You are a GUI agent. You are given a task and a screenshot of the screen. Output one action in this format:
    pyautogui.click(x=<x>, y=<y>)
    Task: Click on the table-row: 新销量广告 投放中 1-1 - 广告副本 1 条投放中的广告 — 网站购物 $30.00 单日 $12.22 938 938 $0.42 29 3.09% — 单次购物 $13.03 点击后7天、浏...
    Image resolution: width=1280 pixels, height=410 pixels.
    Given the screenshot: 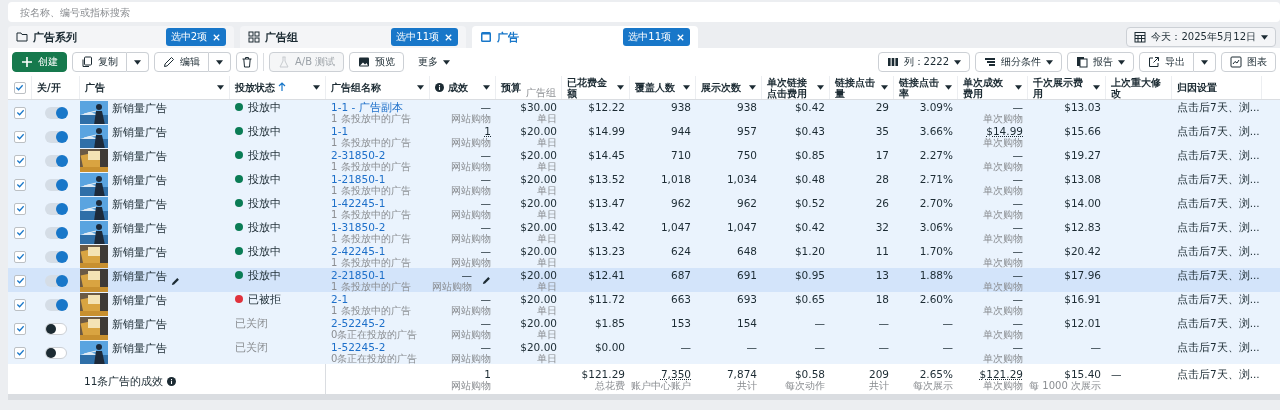 What is the action you would take?
    pyautogui.click(x=644, y=112)
    